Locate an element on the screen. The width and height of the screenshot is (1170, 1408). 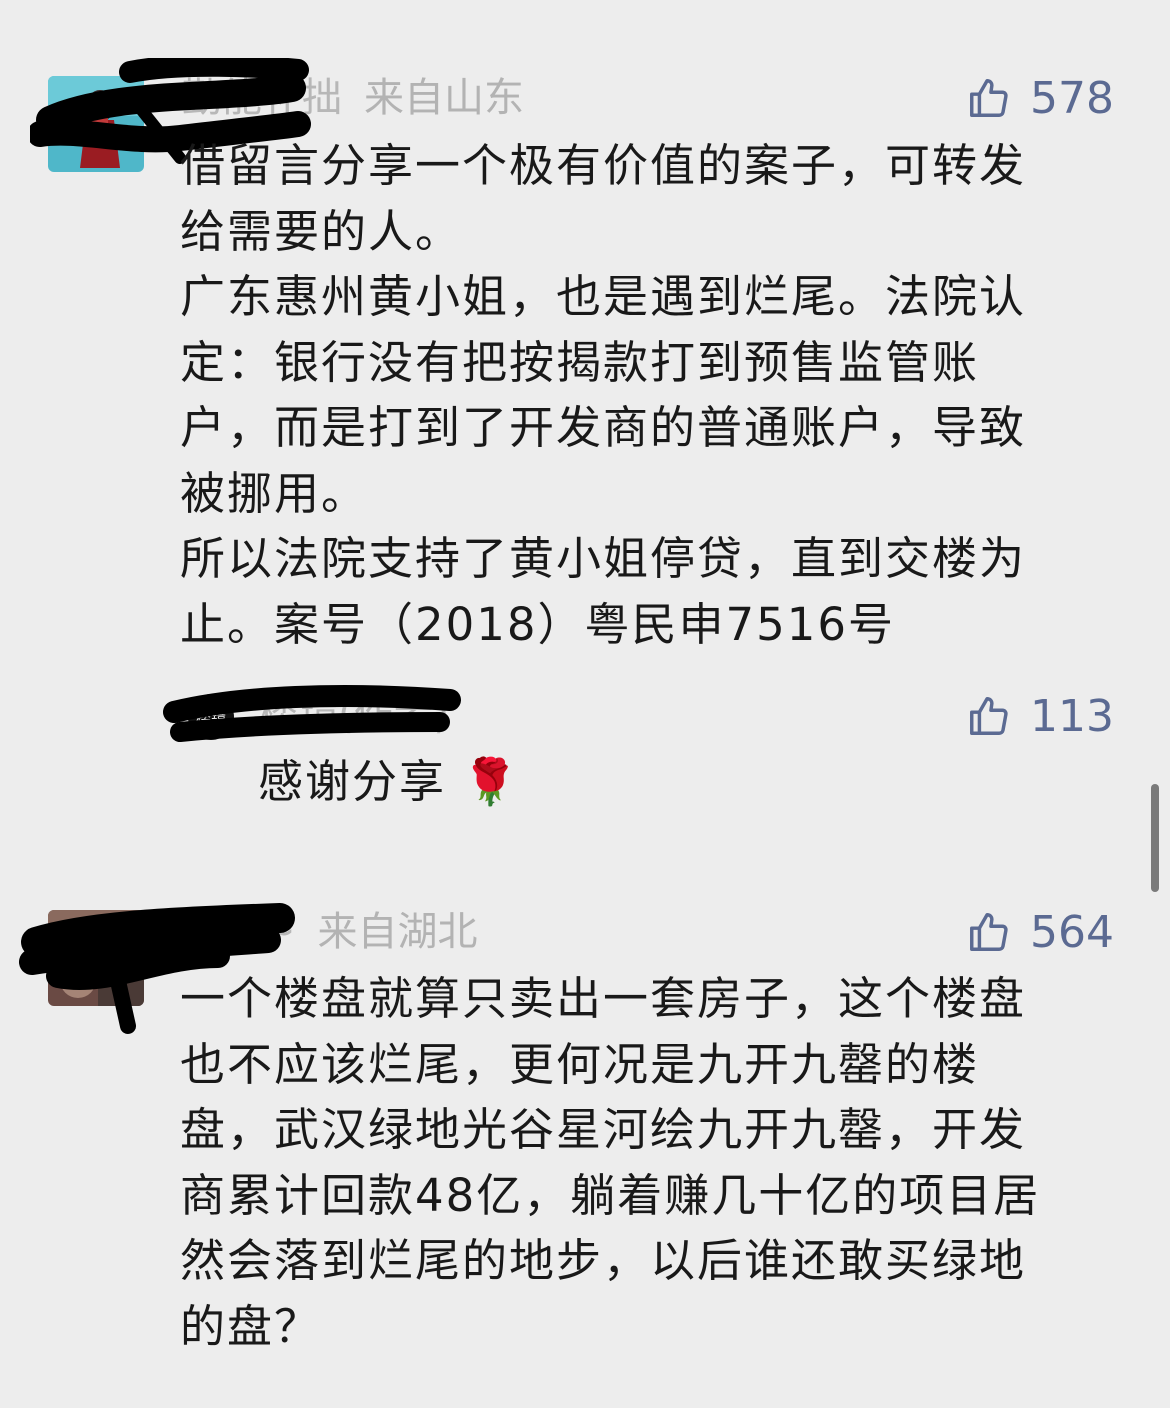
like-button: 578 is located at coordinates (1040, 98).